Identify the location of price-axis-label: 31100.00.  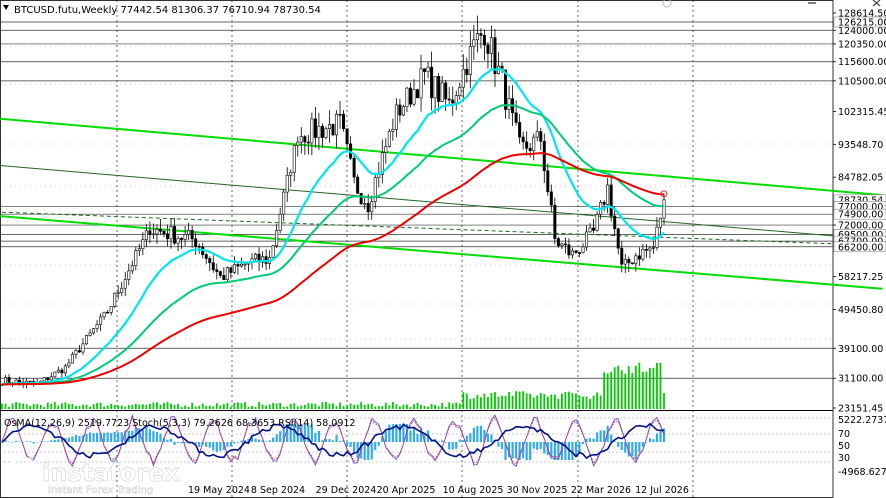
(860, 379).